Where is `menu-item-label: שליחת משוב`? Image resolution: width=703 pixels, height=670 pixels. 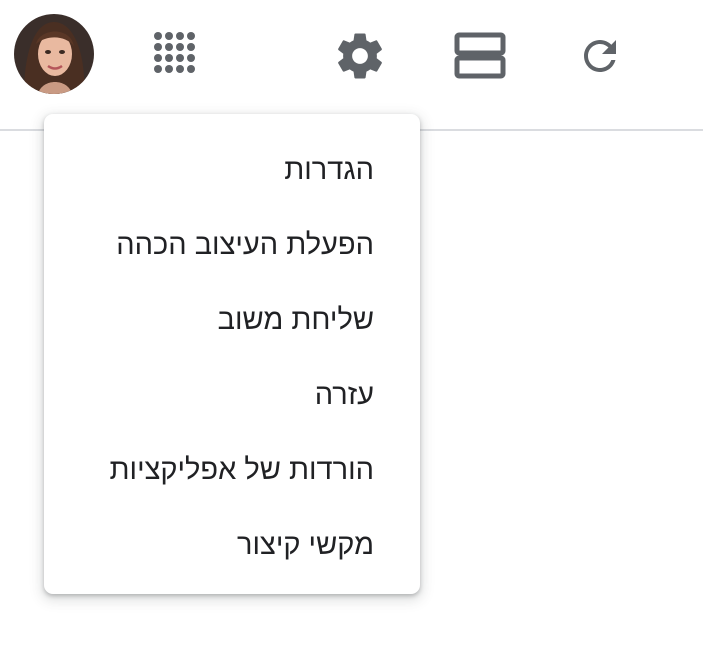 menu-item-label: שליחת משוב is located at coordinates (295, 320).